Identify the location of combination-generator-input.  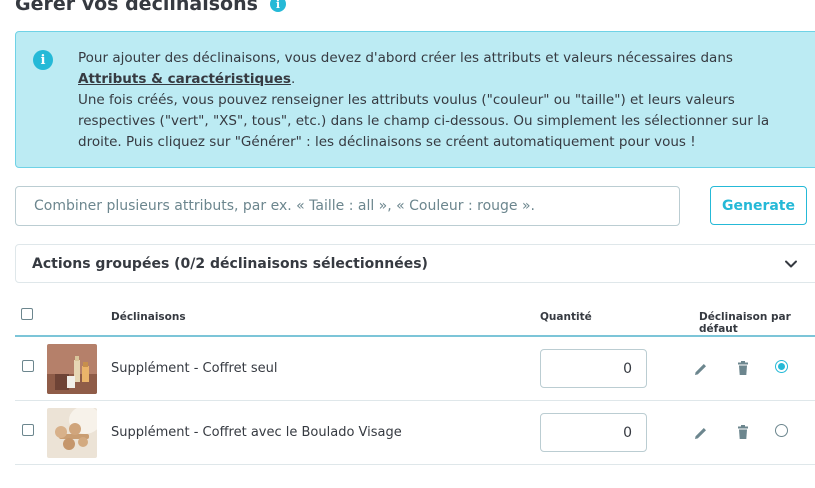
(347, 206).